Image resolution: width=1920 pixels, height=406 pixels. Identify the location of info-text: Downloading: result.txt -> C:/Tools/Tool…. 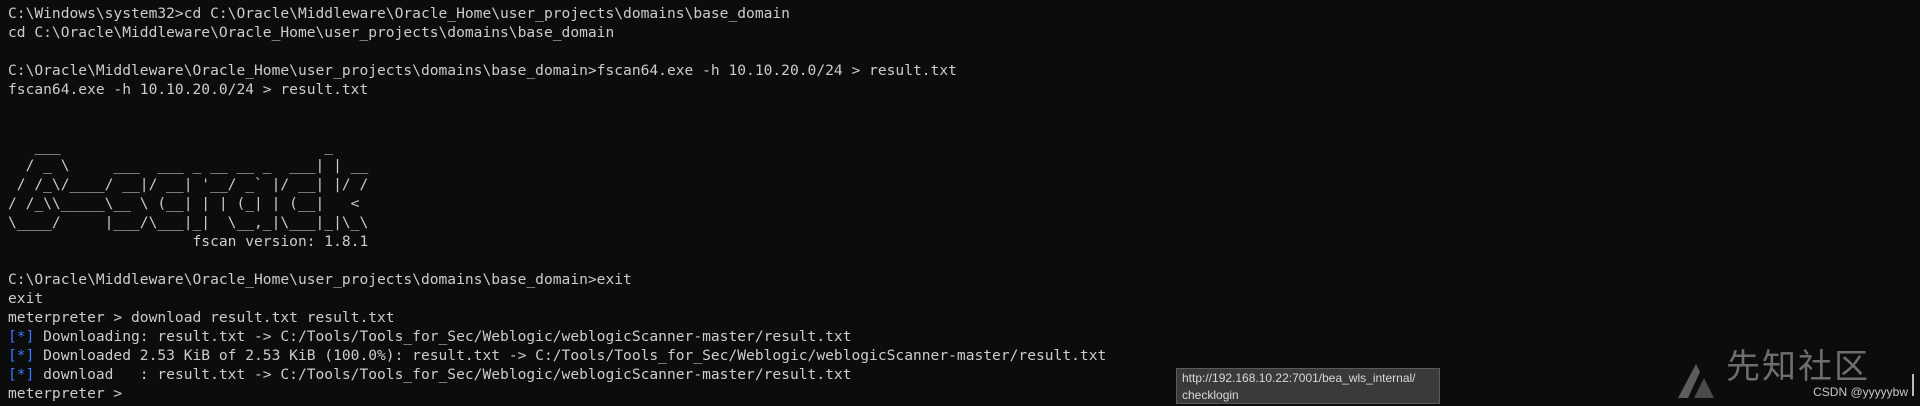
(443, 336).